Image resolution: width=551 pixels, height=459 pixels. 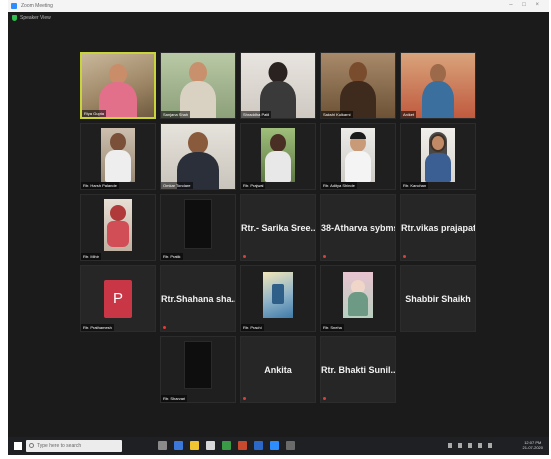 I want to click on word-icon, so click(x=258, y=445).